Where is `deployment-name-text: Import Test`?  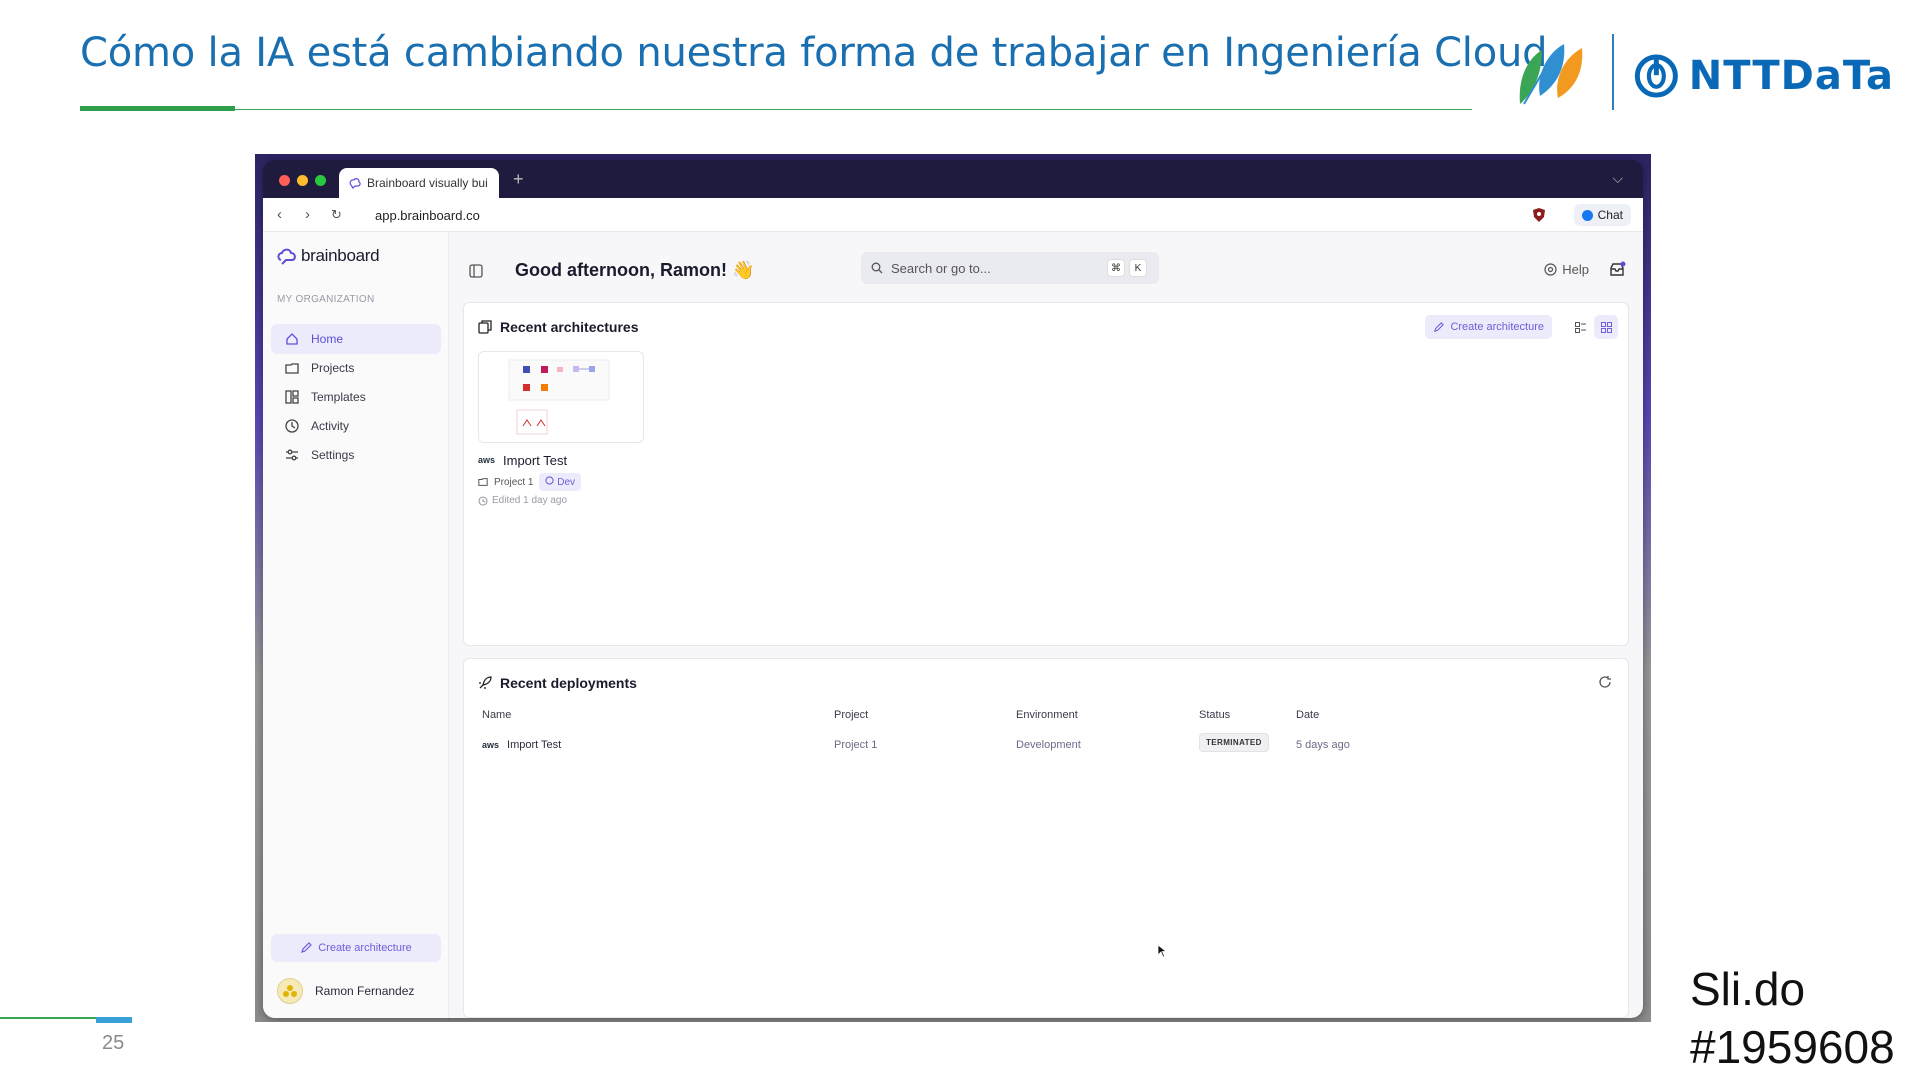
deployment-name-text: Import Test is located at coordinates (534, 745).